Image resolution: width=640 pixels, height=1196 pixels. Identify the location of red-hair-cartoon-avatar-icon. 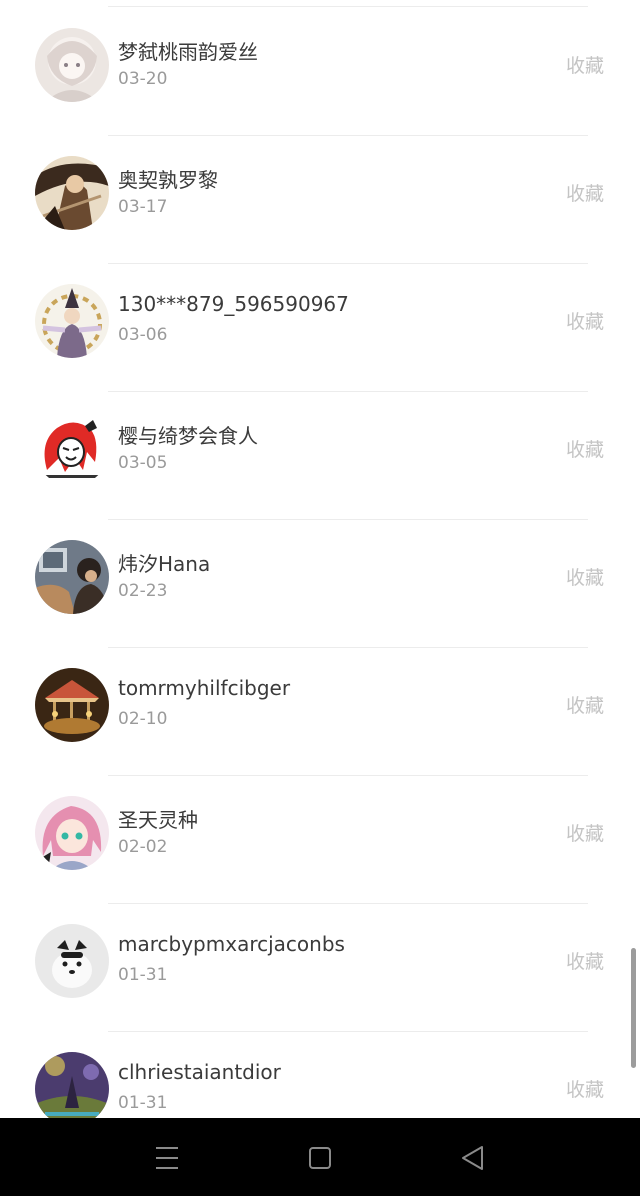
(72, 449).